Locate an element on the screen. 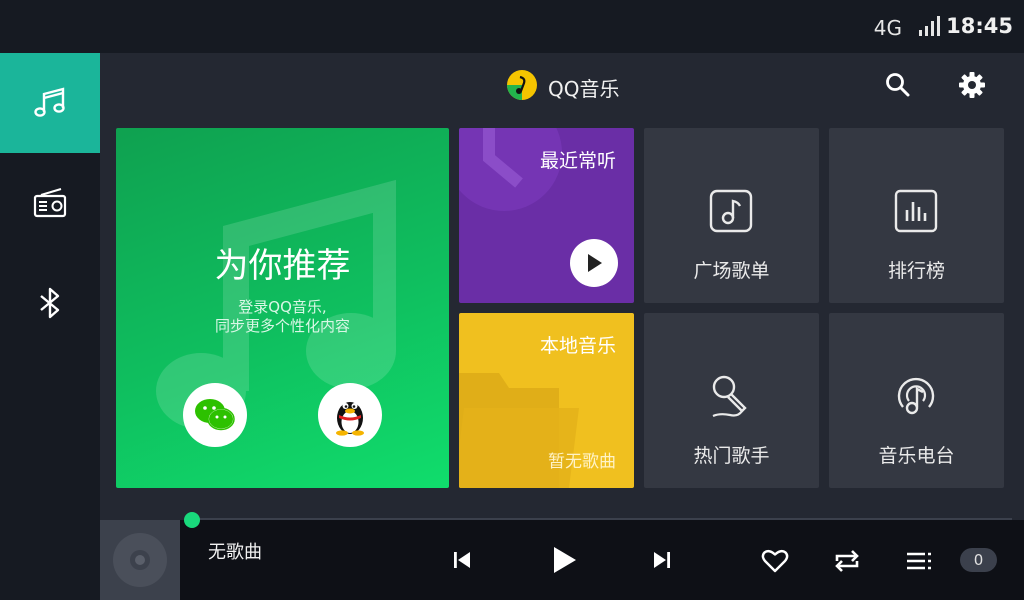  album-art is located at coordinates (140, 560).